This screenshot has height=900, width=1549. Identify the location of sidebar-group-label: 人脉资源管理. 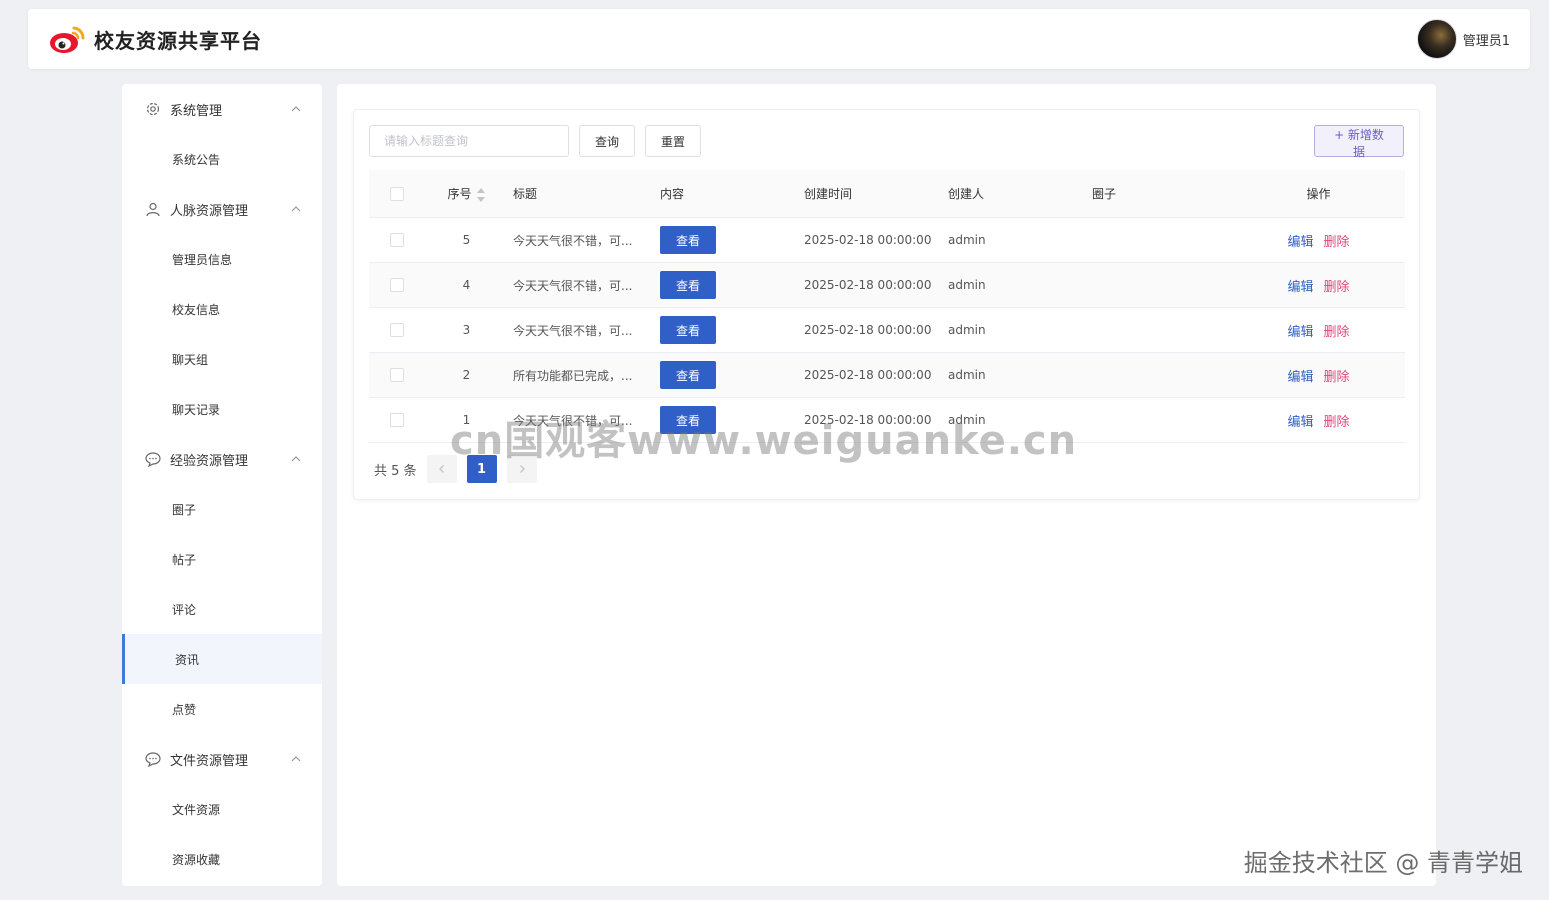
(209, 211).